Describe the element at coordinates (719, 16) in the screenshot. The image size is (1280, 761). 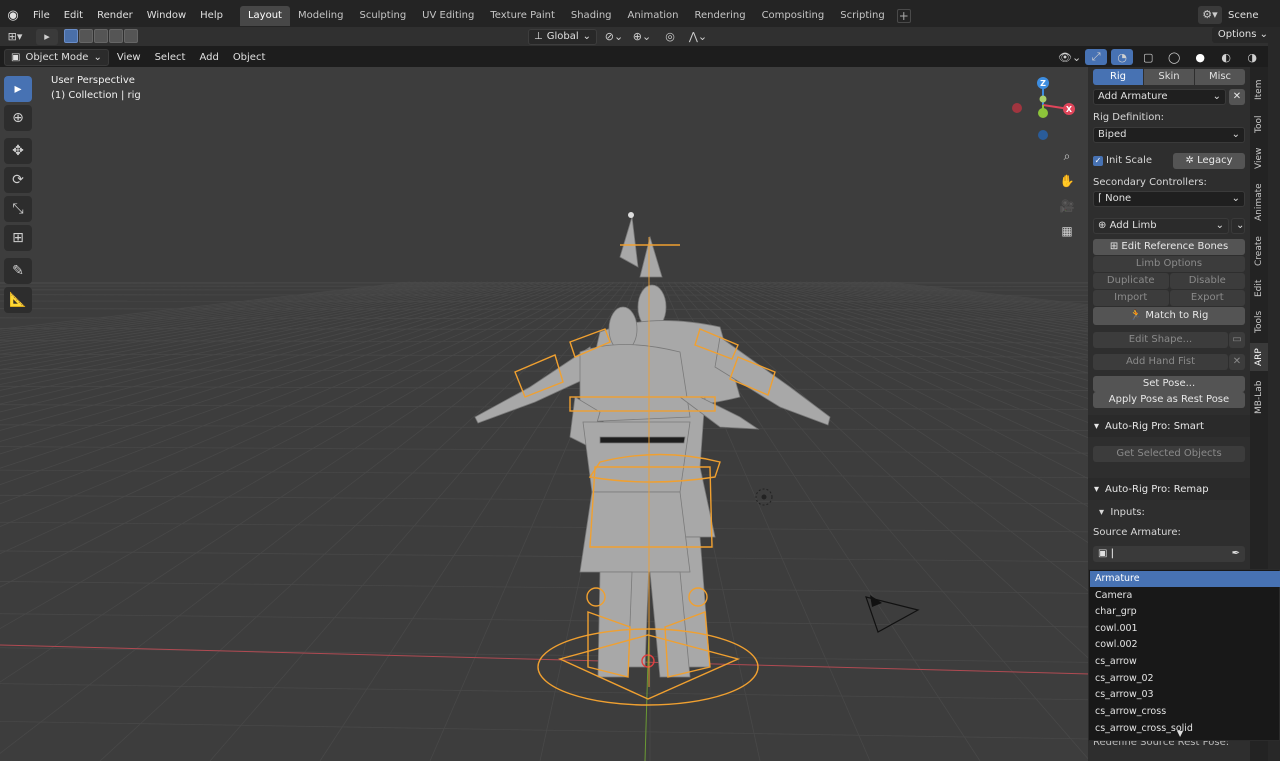
I see `tab-rendering: Rendering` at that location.